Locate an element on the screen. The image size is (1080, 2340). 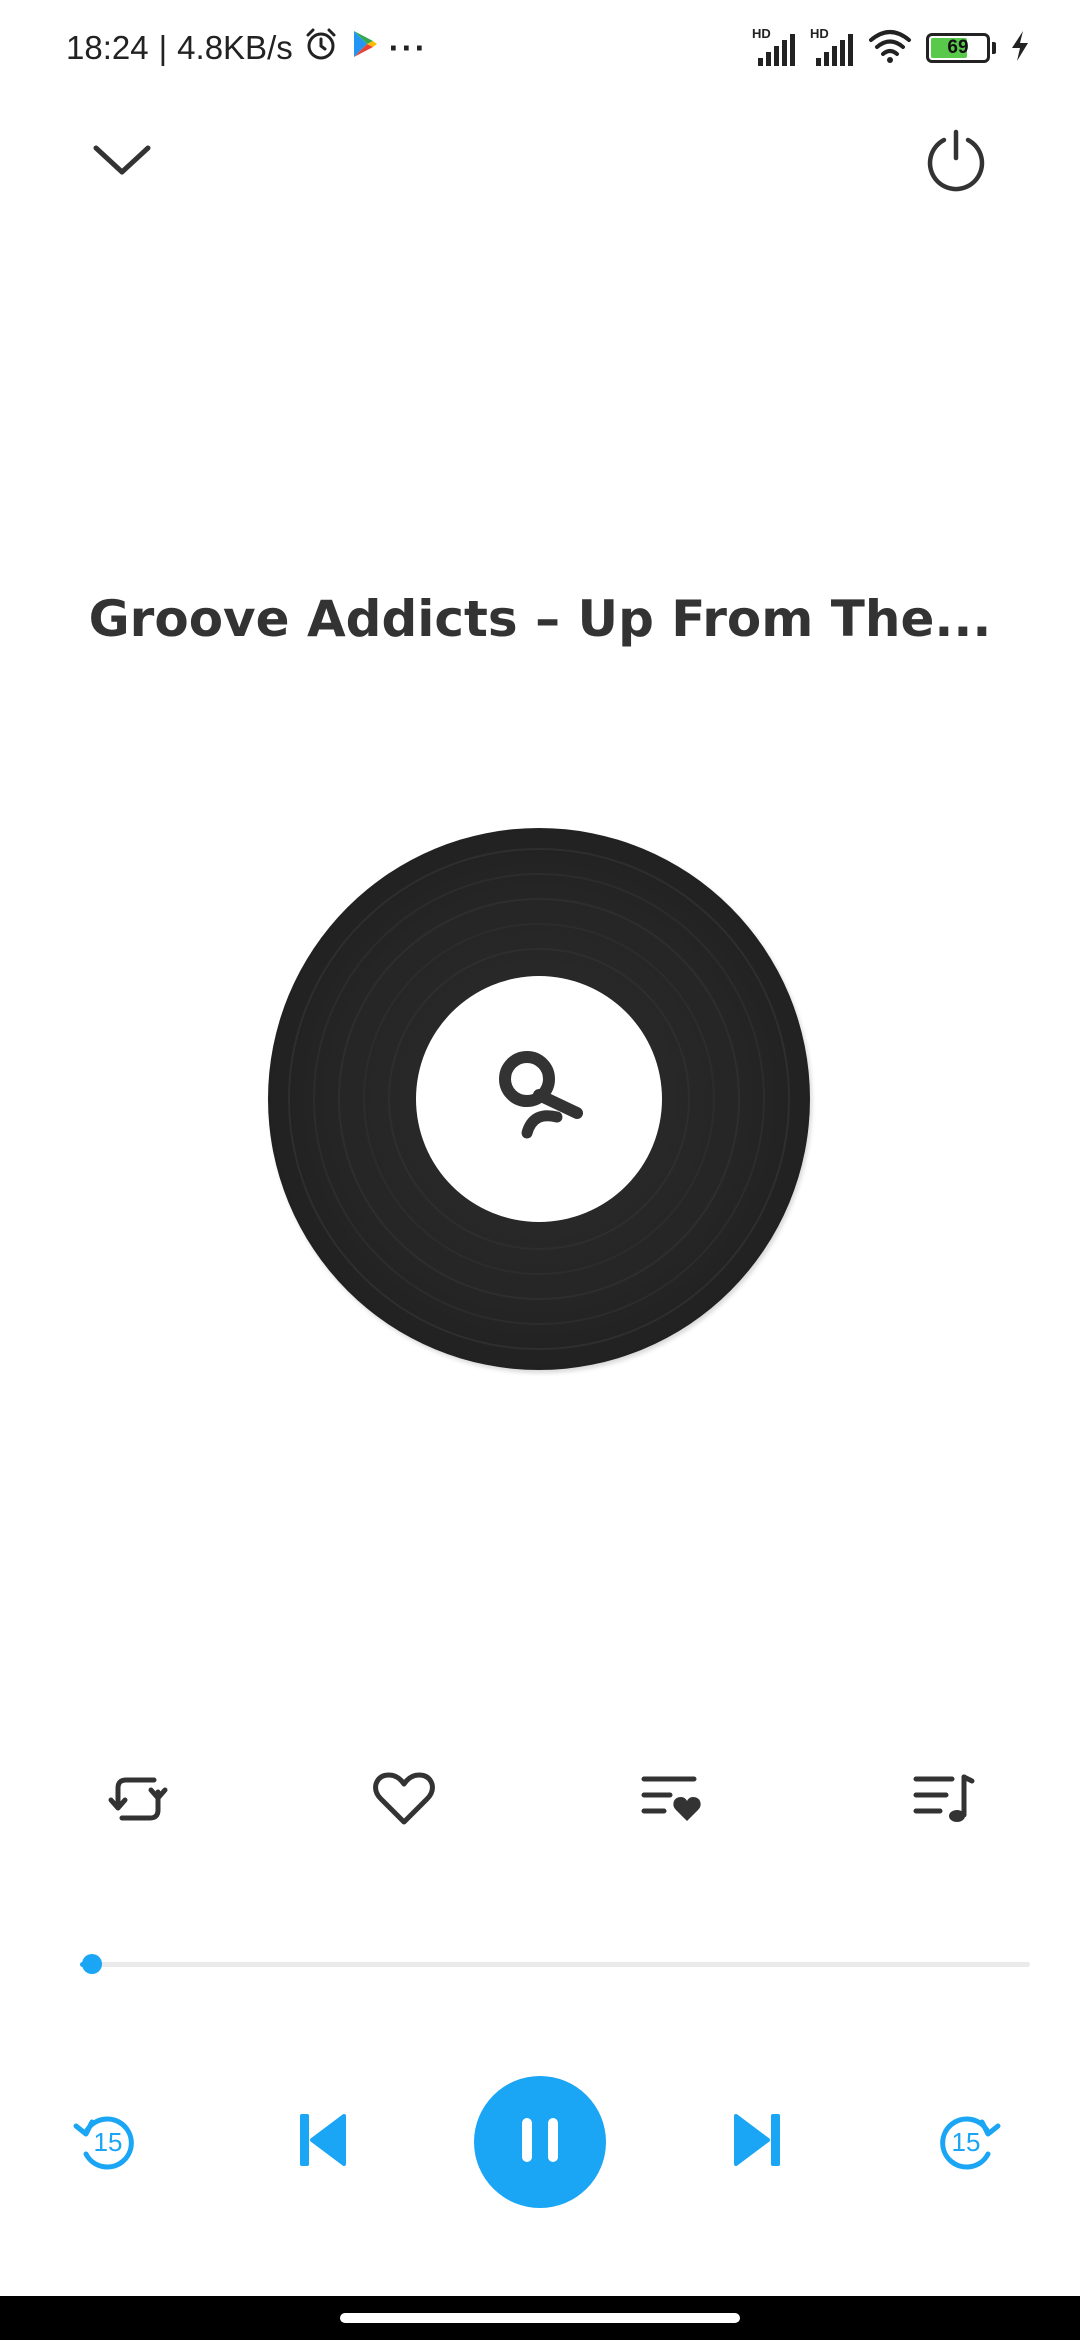
collapse-button is located at coordinates (122, 162).